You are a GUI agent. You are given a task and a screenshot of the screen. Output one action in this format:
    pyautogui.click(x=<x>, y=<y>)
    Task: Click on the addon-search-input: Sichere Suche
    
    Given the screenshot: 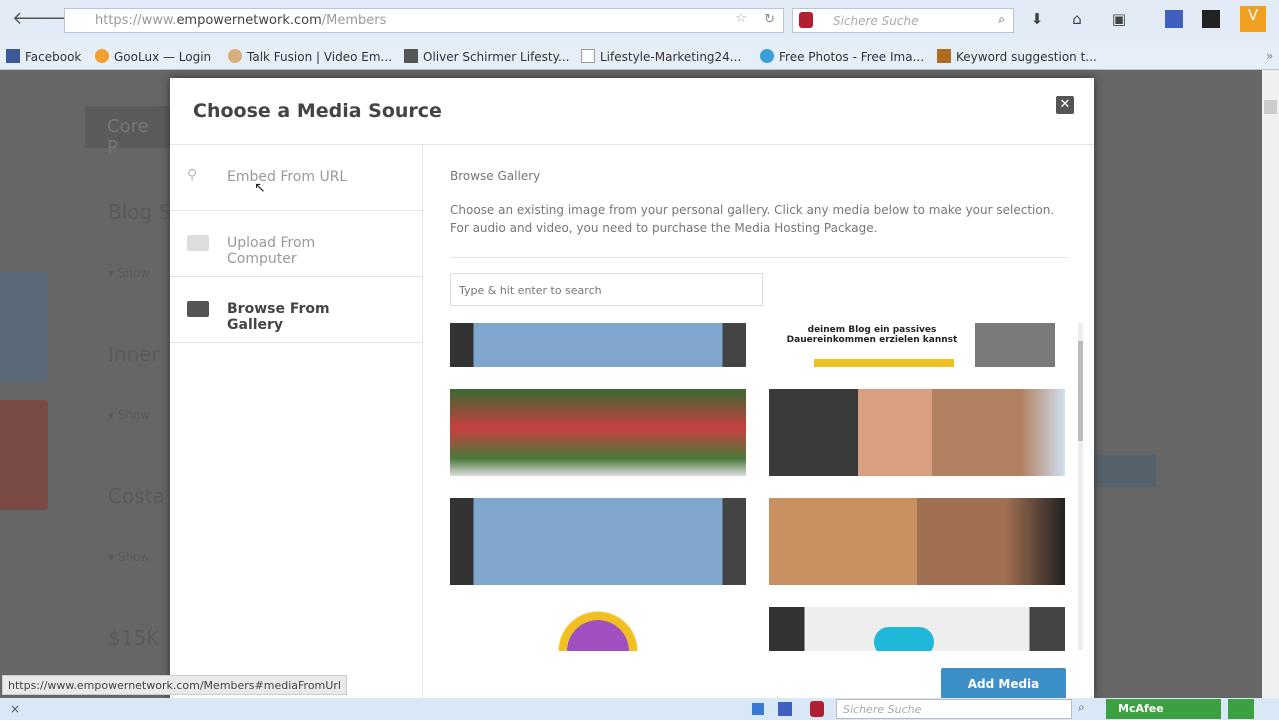 What is the action you would take?
    pyautogui.click(x=954, y=709)
    